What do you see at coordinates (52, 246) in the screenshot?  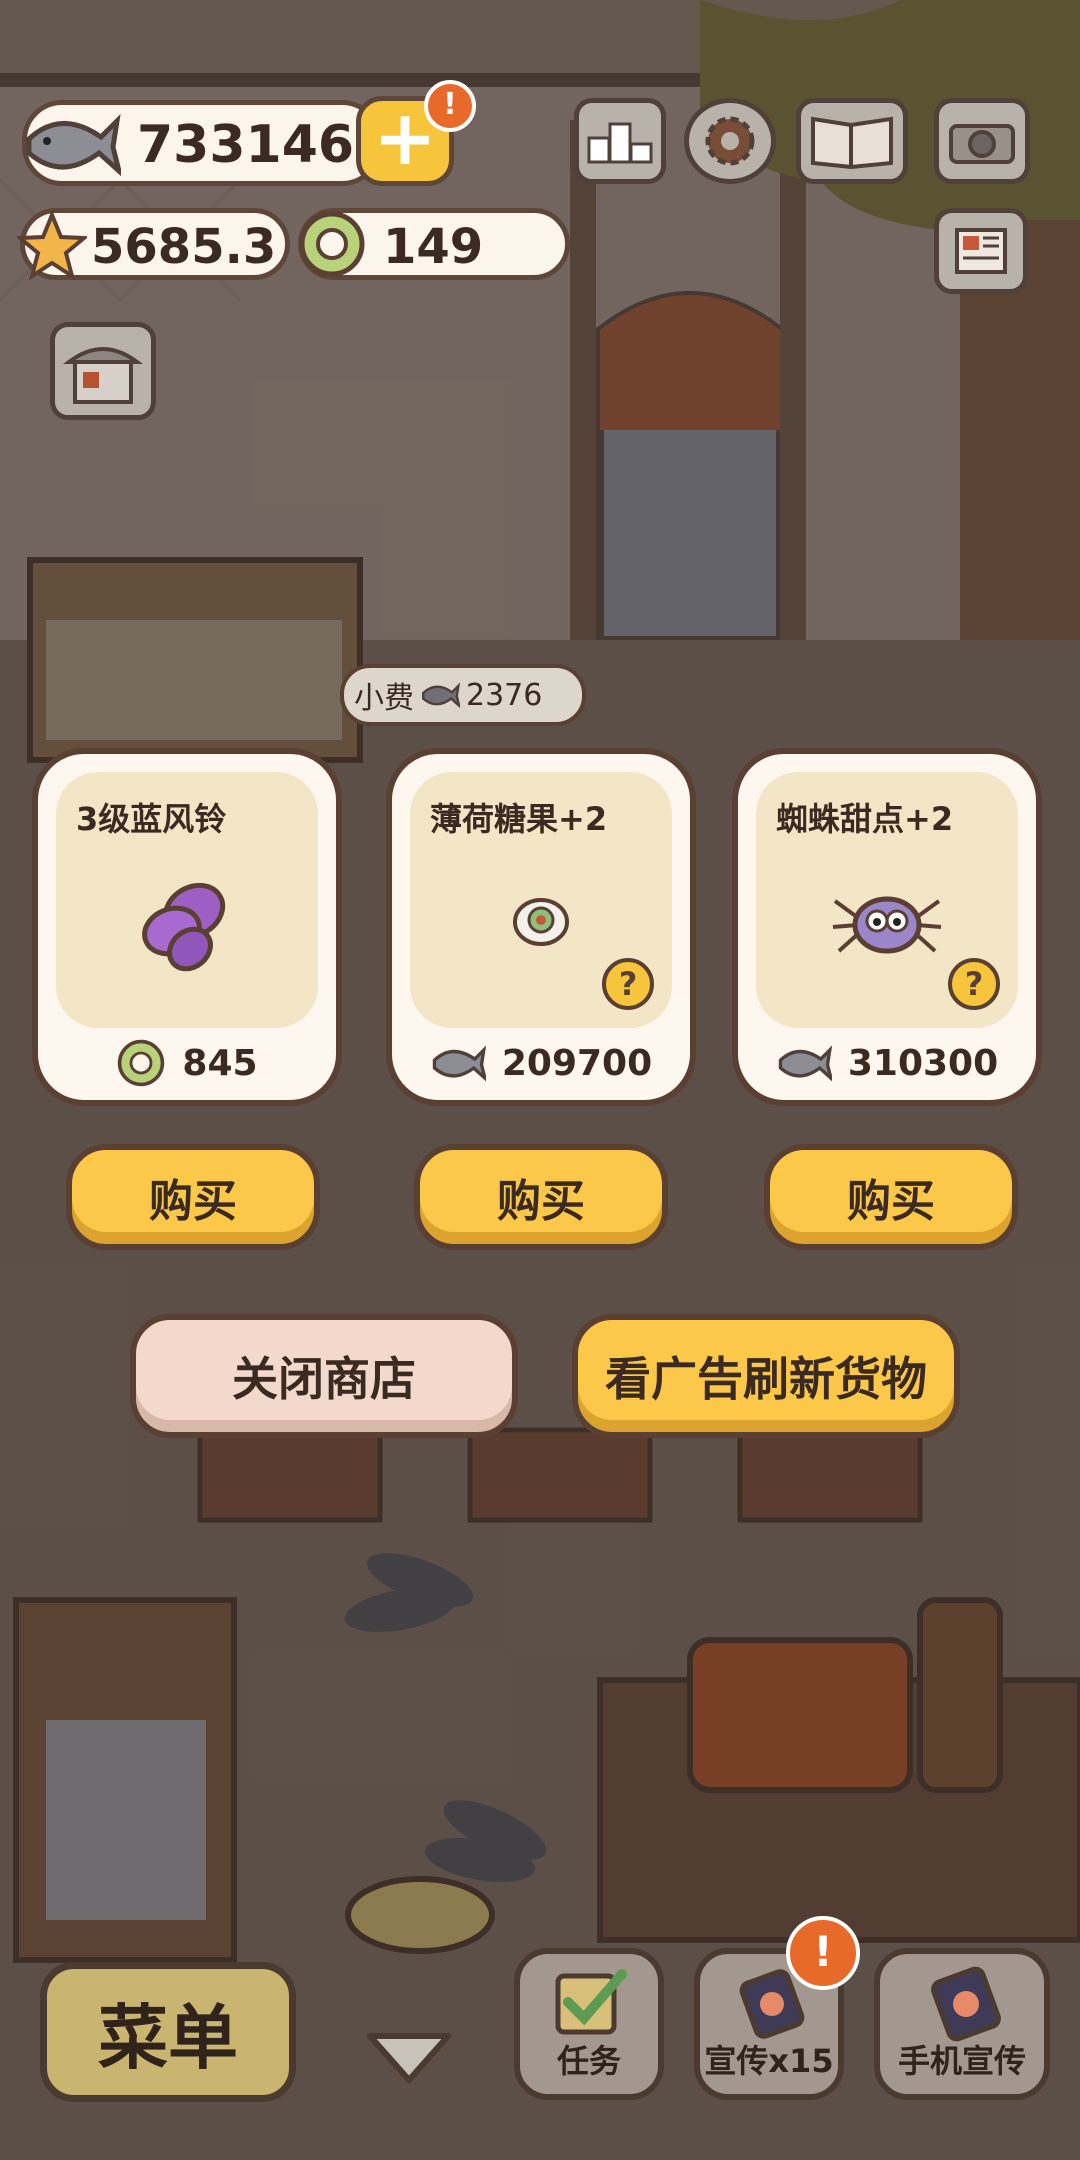 I see `star-icon` at bounding box center [52, 246].